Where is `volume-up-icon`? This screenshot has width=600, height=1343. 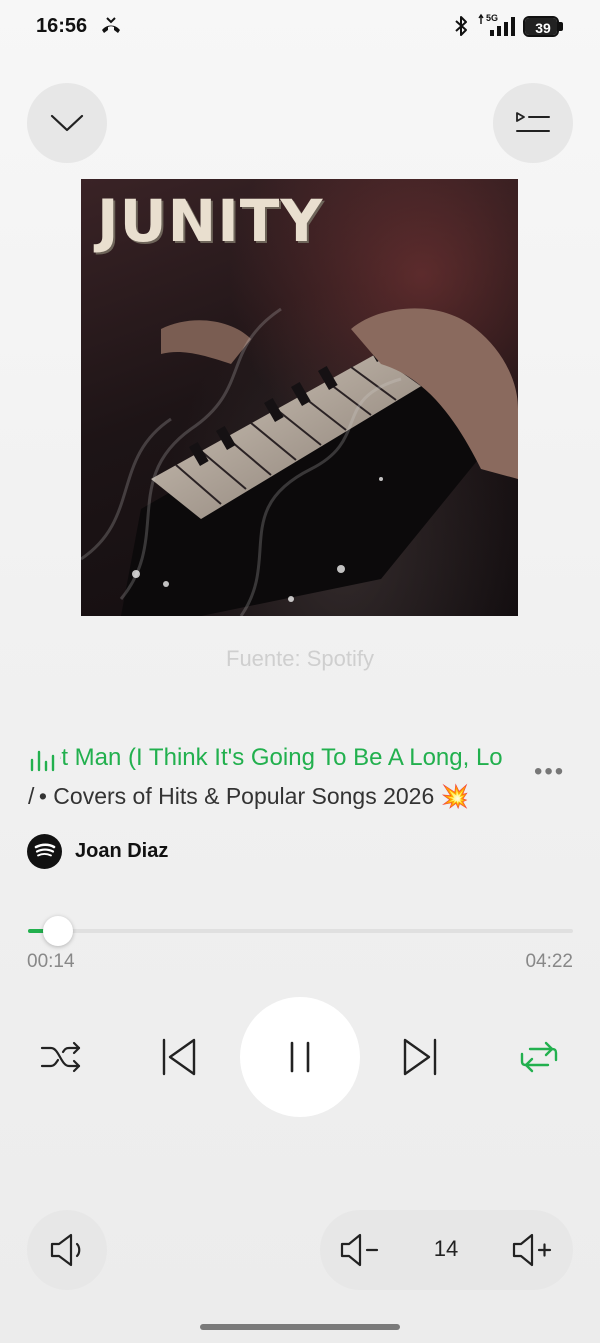 volume-up-icon is located at coordinates (532, 1250).